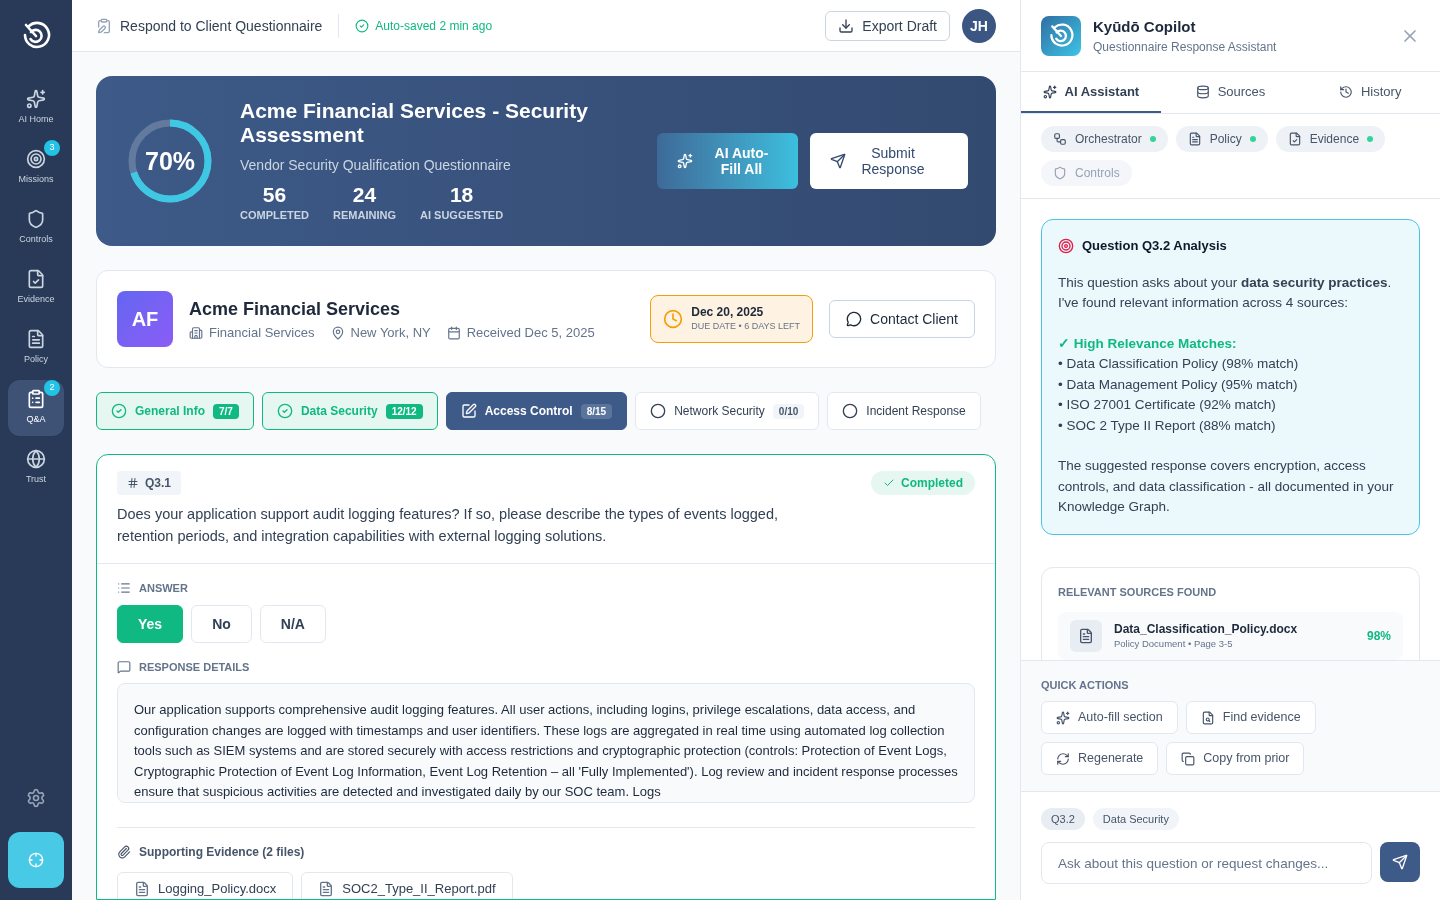 The width and height of the screenshot is (1440, 900). I want to click on count-badge: 0/10, so click(788, 411).